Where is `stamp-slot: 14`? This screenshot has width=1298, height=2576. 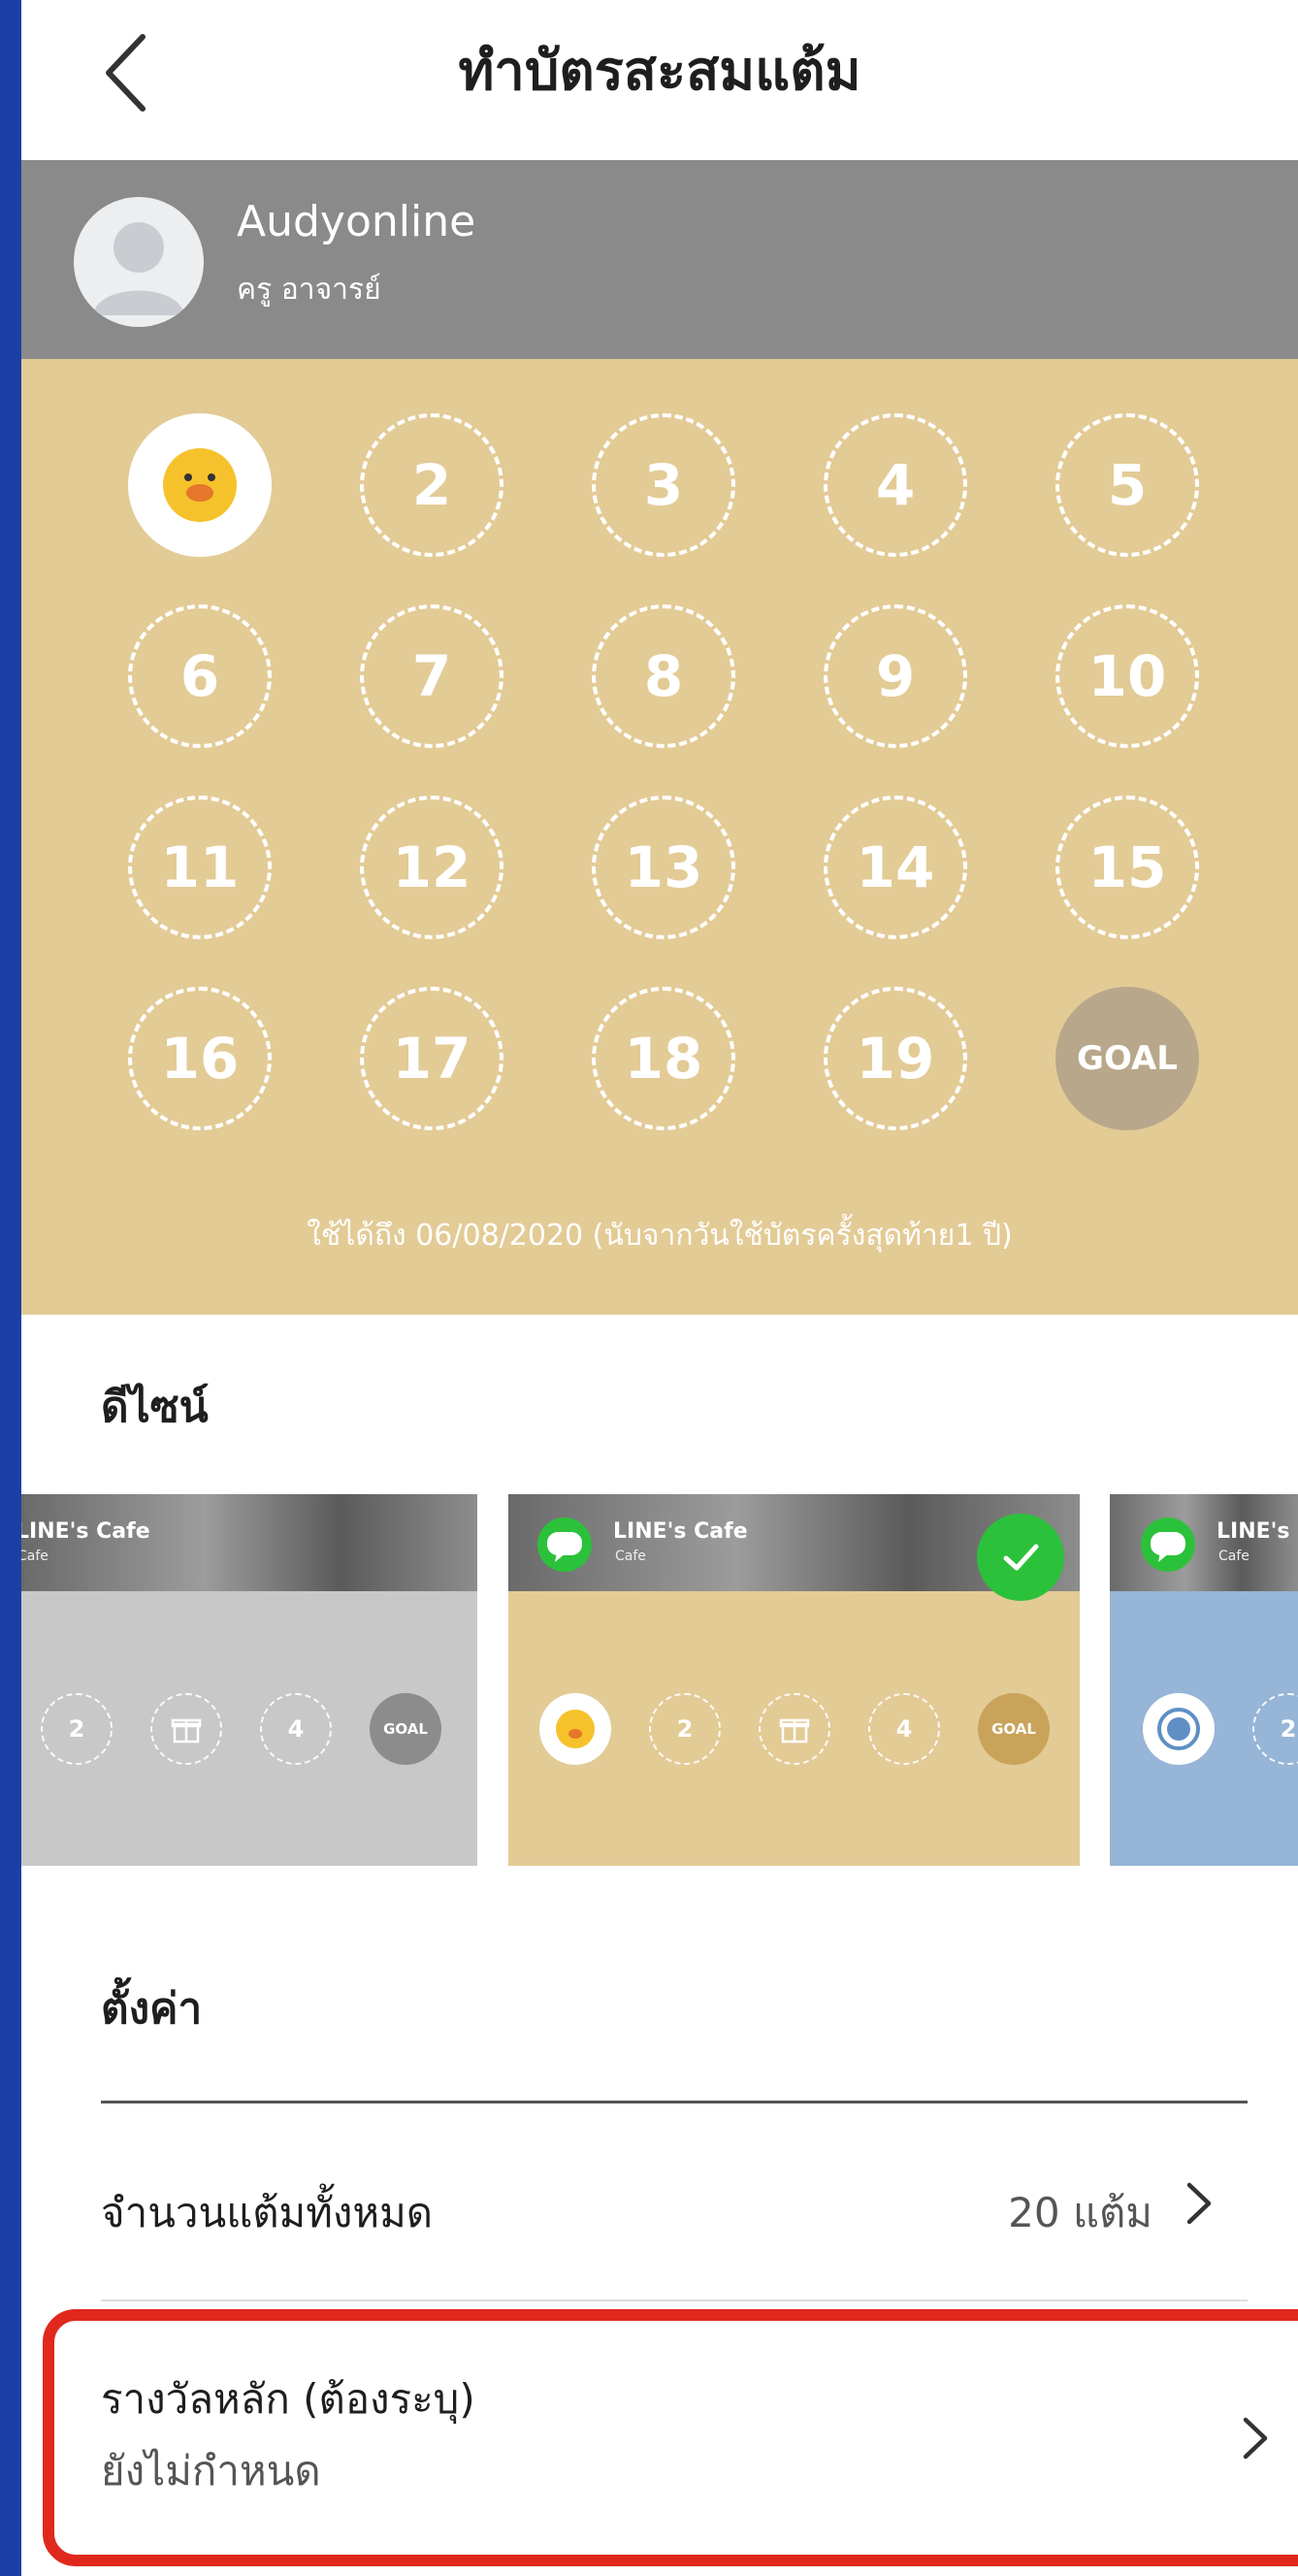 stamp-slot: 14 is located at coordinates (896, 867).